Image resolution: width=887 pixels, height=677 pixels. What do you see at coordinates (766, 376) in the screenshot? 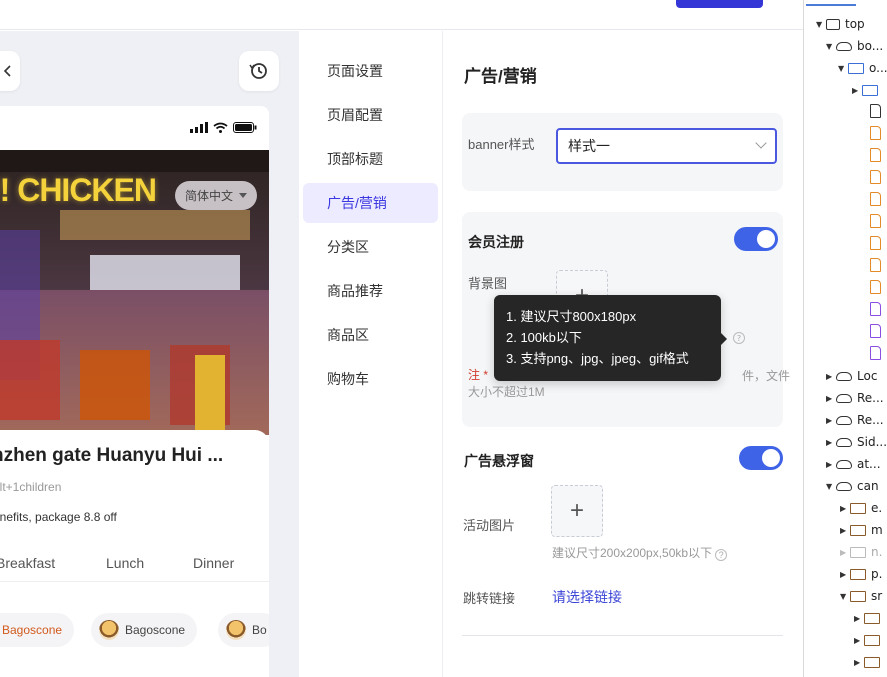
I see `note-text-tail: 件，文件` at bounding box center [766, 376].